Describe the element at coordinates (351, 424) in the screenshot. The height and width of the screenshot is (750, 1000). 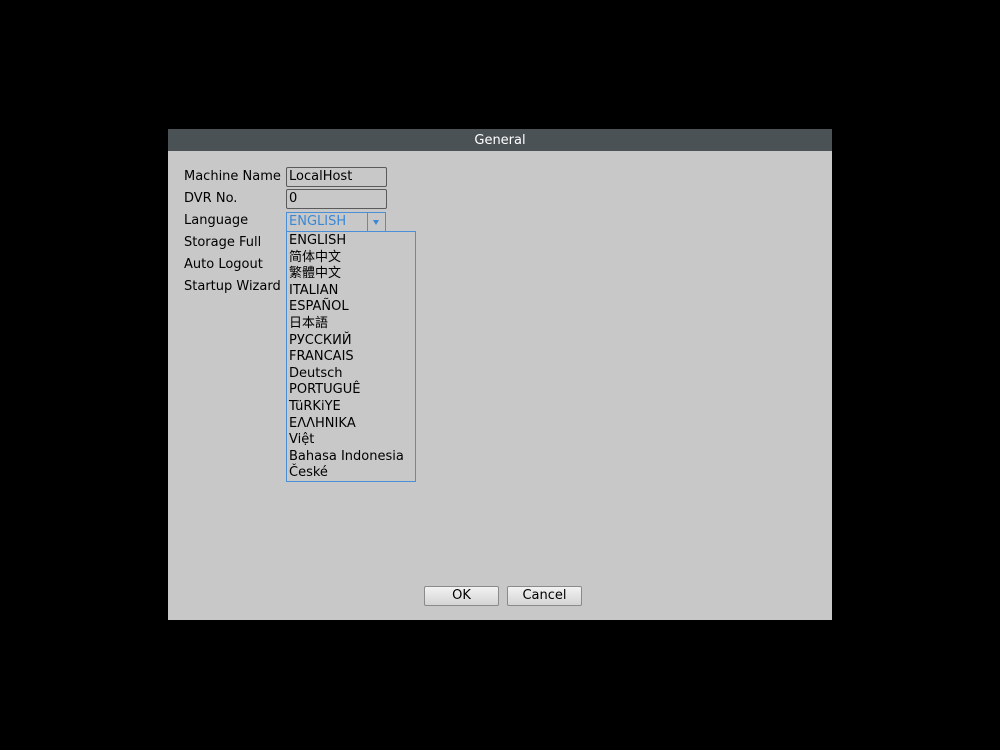
I see `language-option: ΕΛΛΗΝΙΚΑ` at that location.